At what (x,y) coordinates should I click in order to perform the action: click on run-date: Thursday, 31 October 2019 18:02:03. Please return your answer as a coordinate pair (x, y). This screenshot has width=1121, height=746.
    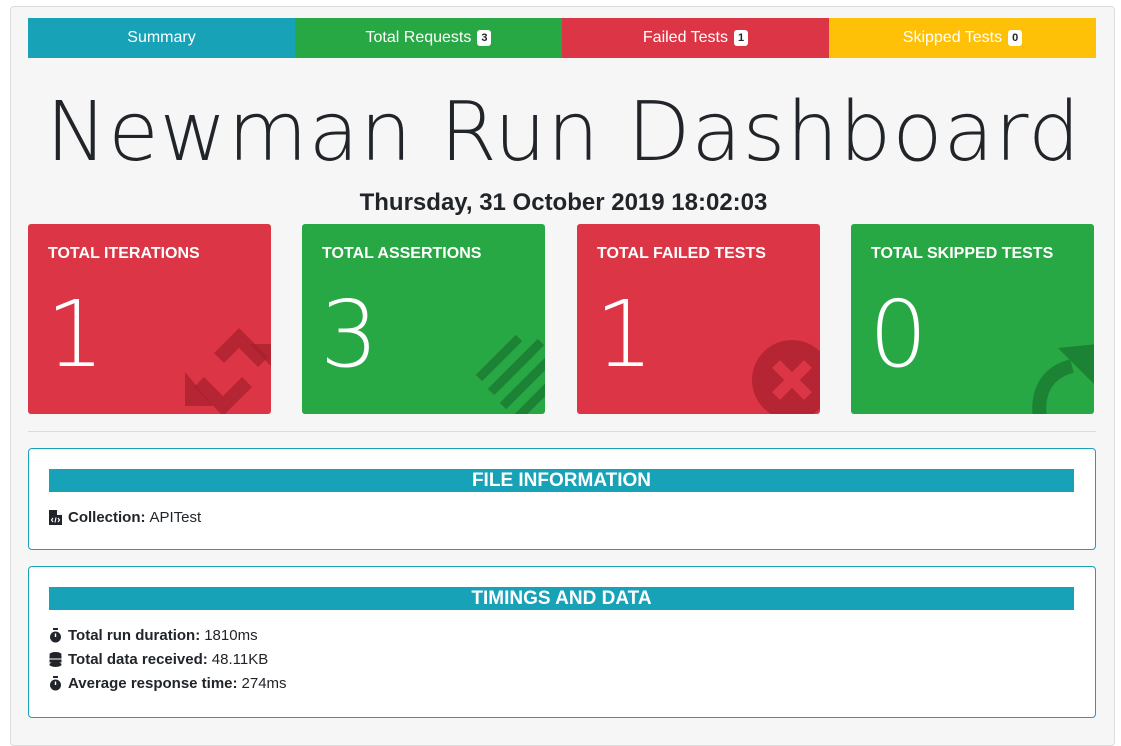
    Looking at the image, I should click on (563, 202).